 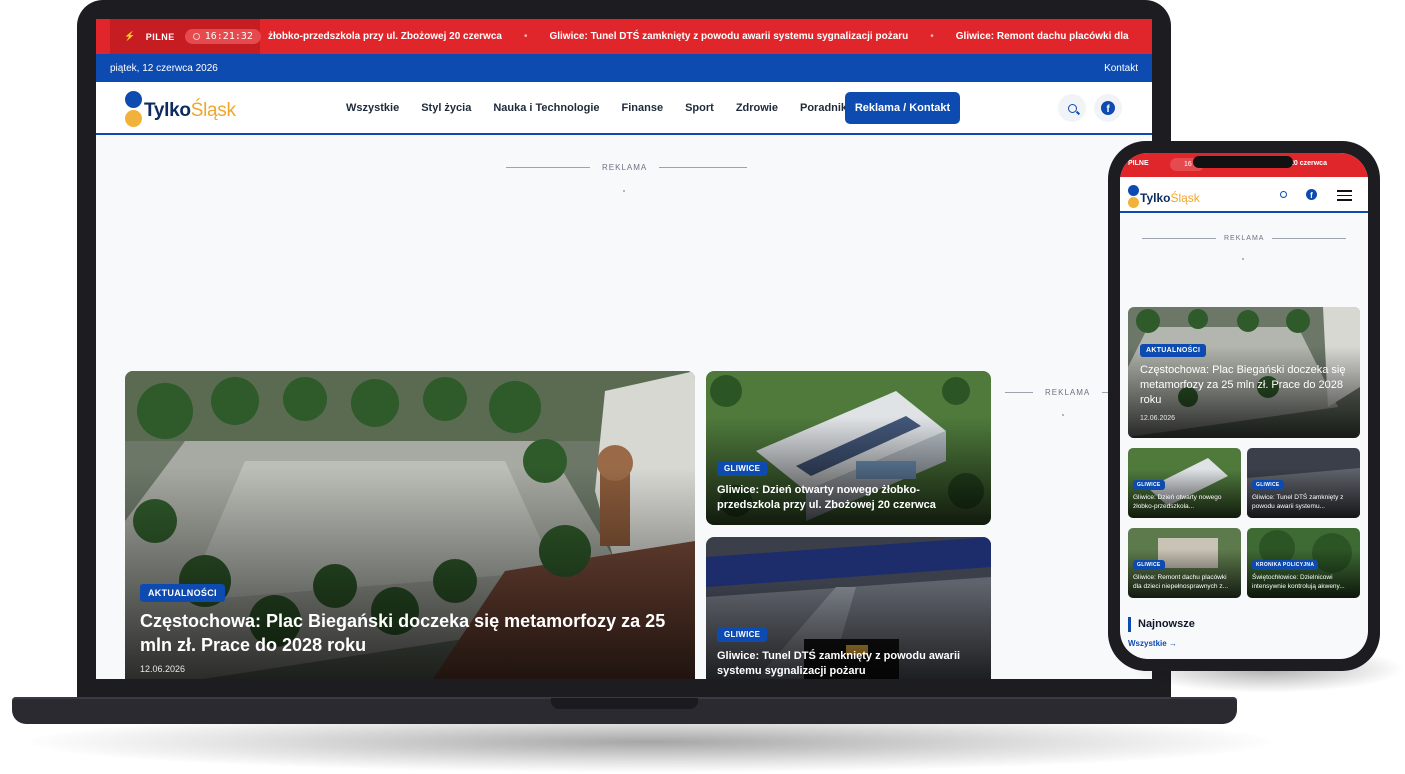 I want to click on ad-slot-top: REKLAMA, so click(x=627, y=167).